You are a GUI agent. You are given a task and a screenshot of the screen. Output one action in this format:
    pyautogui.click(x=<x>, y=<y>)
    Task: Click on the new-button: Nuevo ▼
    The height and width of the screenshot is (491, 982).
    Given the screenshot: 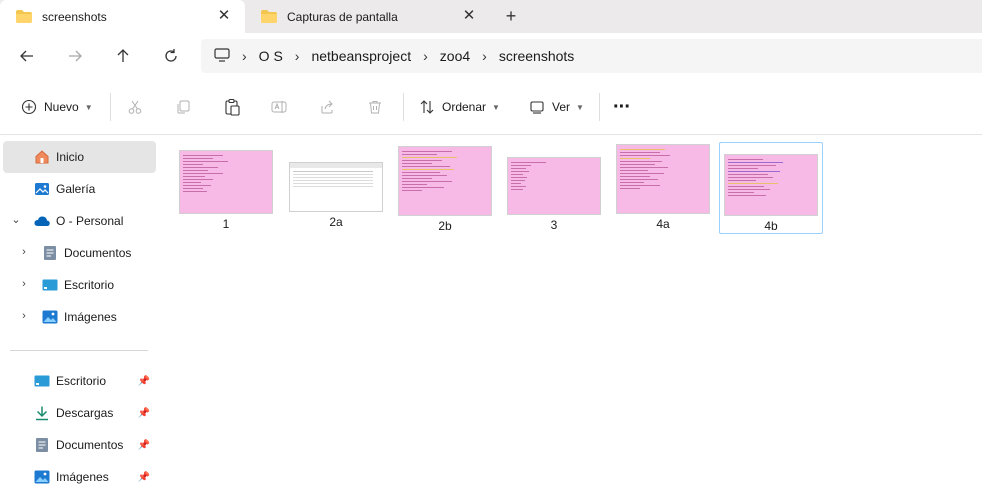 What is the action you would take?
    pyautogui.click(x=57, y=107)
    